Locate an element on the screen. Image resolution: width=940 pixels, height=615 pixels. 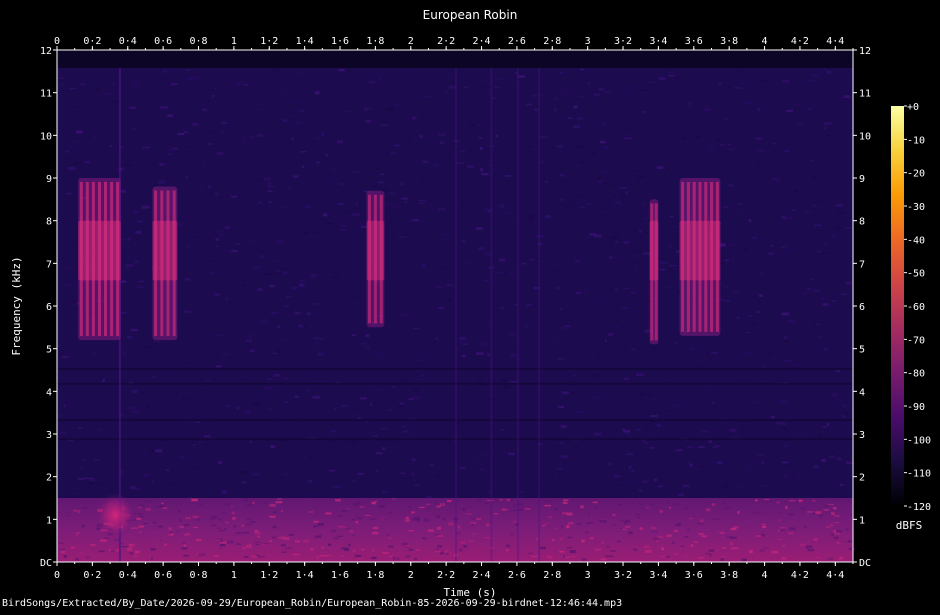
y-axis-label: Frequency (kHz) is located at coordinates (16, 305).